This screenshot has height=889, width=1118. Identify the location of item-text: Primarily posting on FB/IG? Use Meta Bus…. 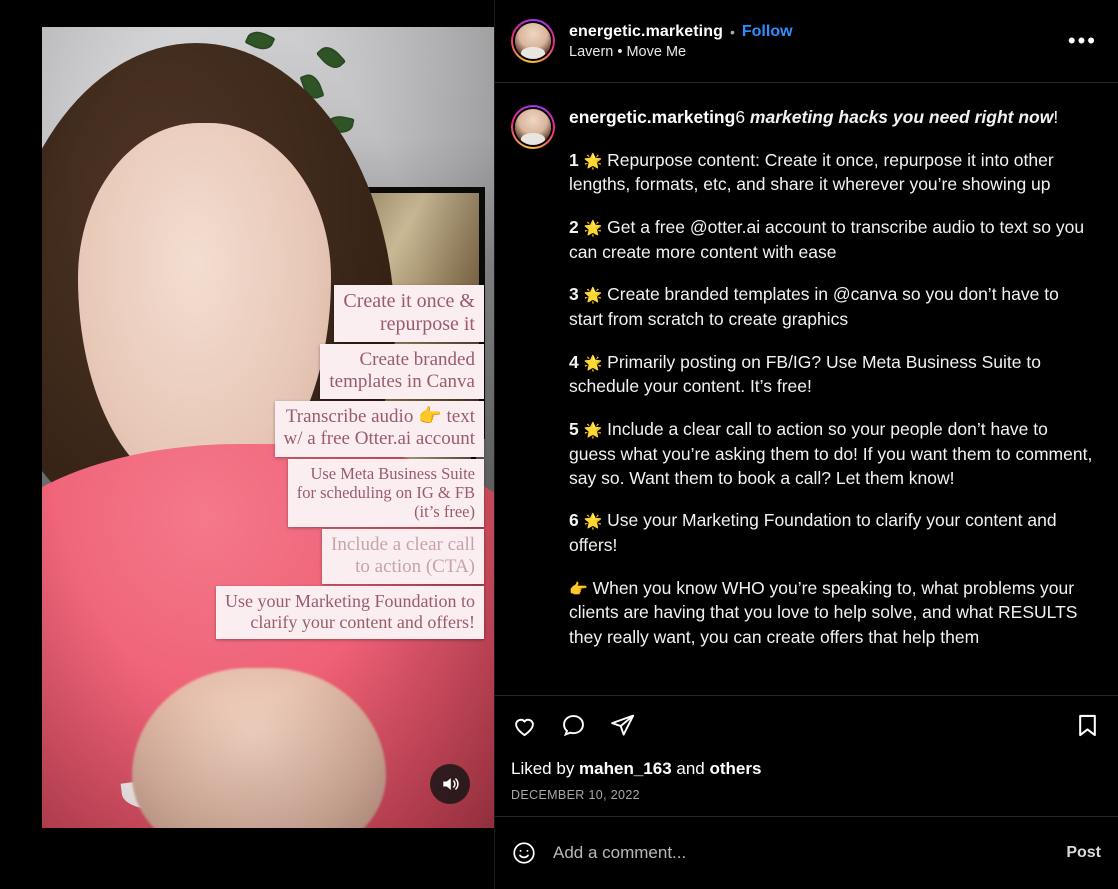
(805, 374).